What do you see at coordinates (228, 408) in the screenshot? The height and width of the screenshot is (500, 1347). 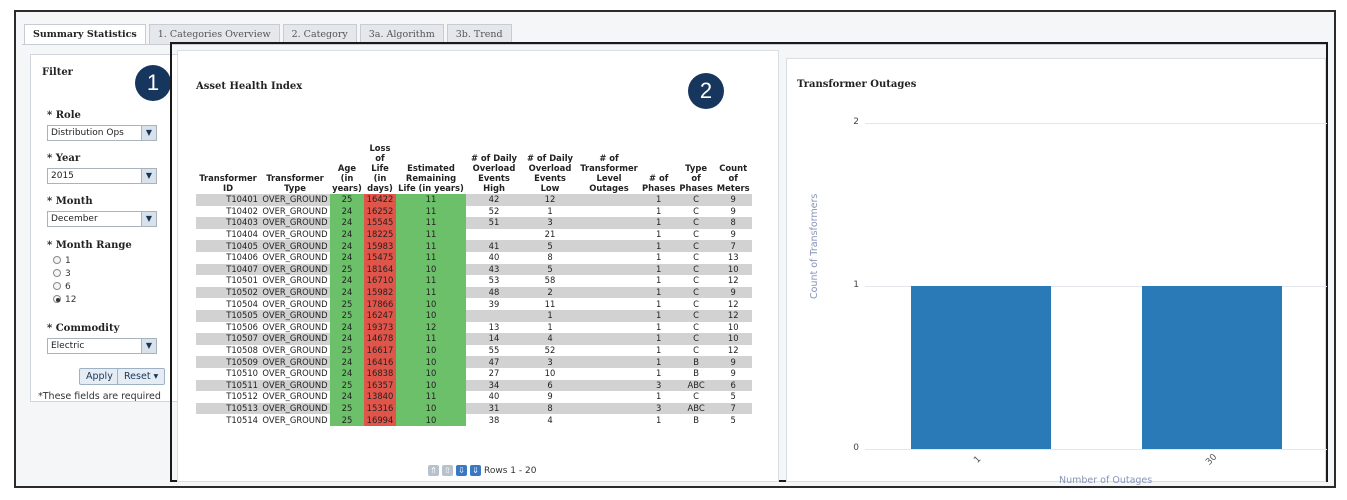 I see `col-transformer-id-cell: T10513` at bounding box center [228, 408].